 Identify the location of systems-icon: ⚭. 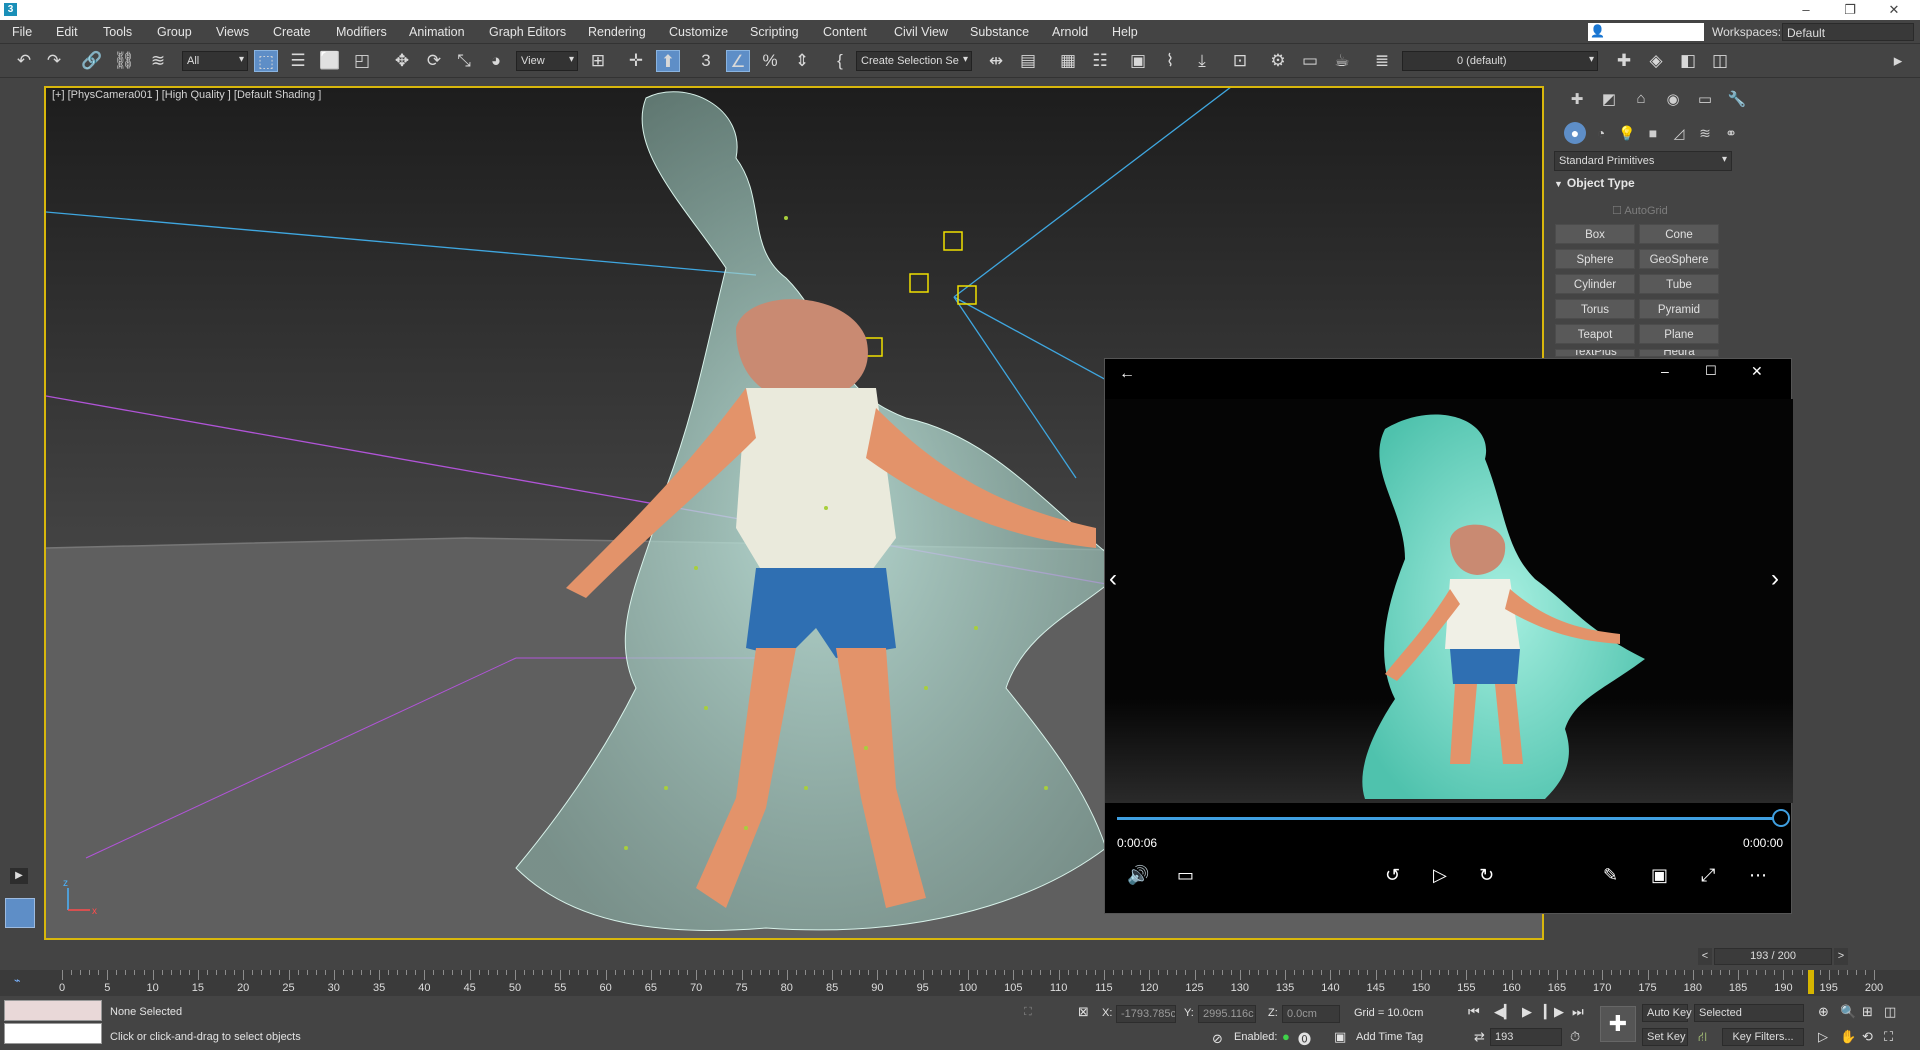
(1731, 133).